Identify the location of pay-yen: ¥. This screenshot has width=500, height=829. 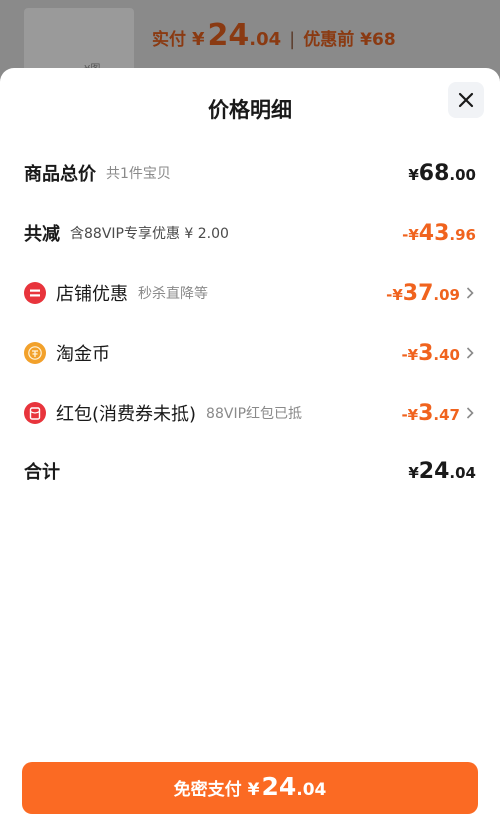
(253, 790).